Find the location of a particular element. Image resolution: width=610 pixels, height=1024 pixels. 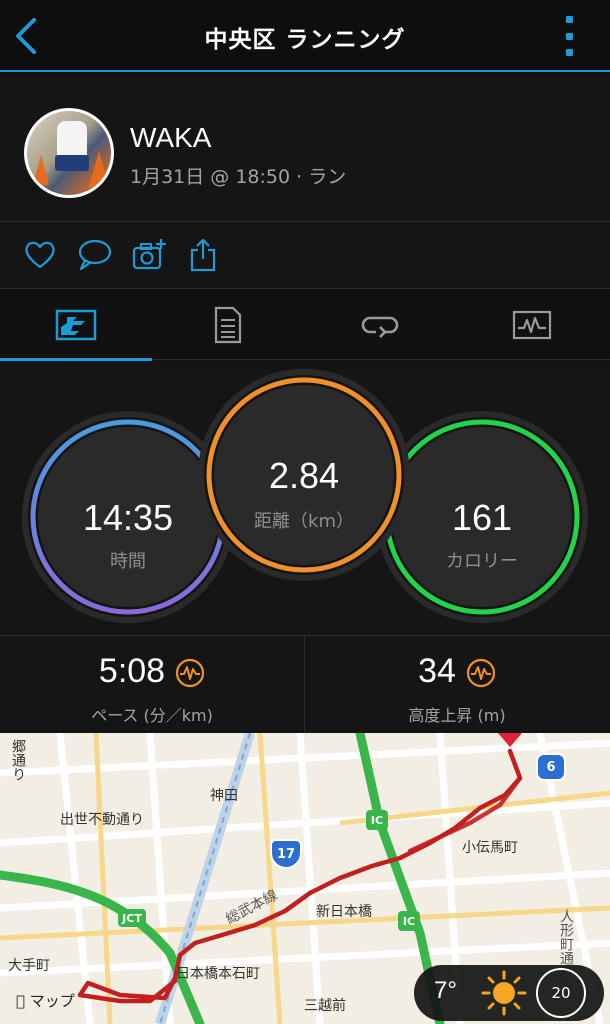

share-icon is located at coordinates (203, 255).